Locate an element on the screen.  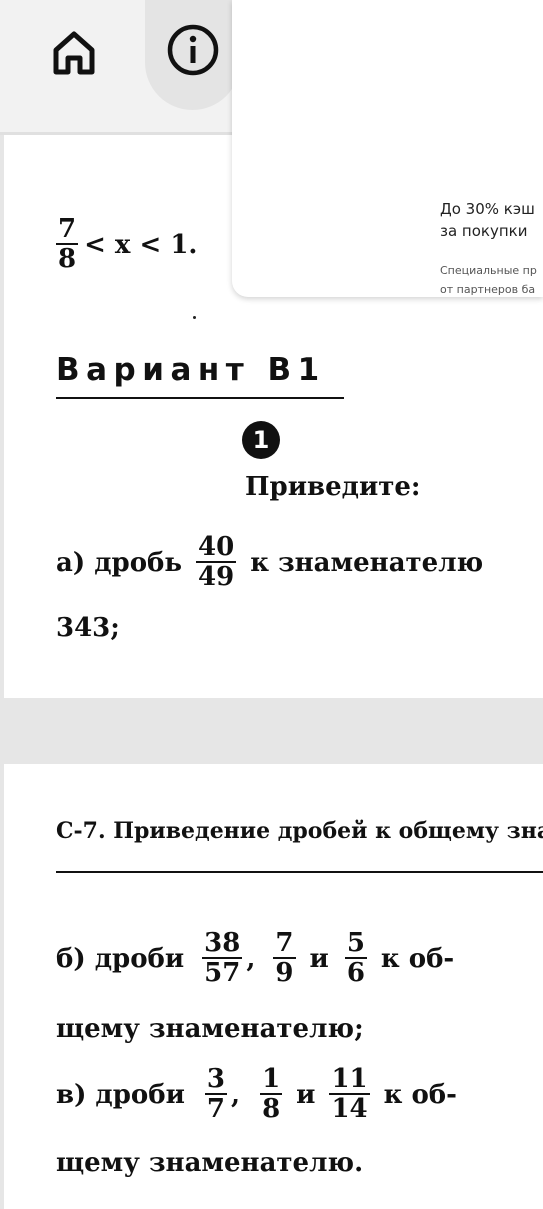
fraction-denominator: 49 is located at coordinates (216, 577).